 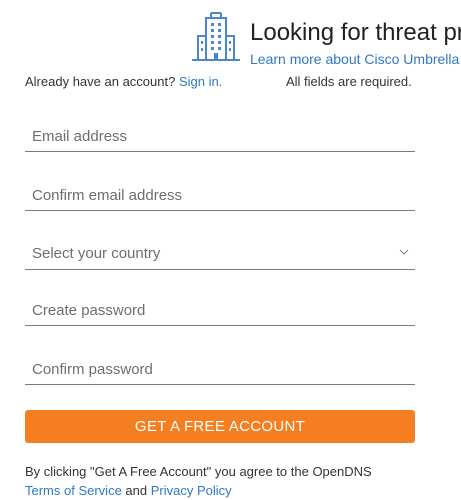 I want to click on password-field-wrapper, so click(x=220, y=311).